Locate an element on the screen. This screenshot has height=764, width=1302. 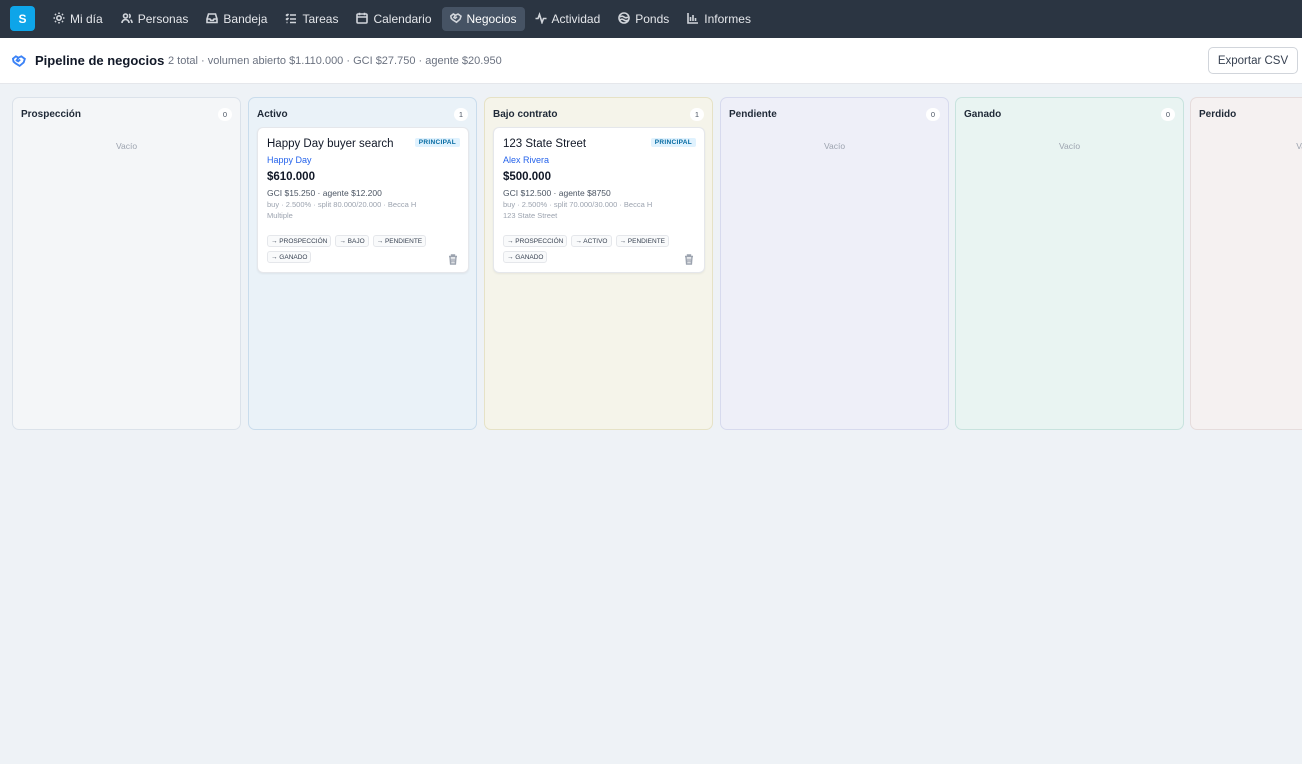
nav-item-label: Actividad is located at coordinates (576, 19).